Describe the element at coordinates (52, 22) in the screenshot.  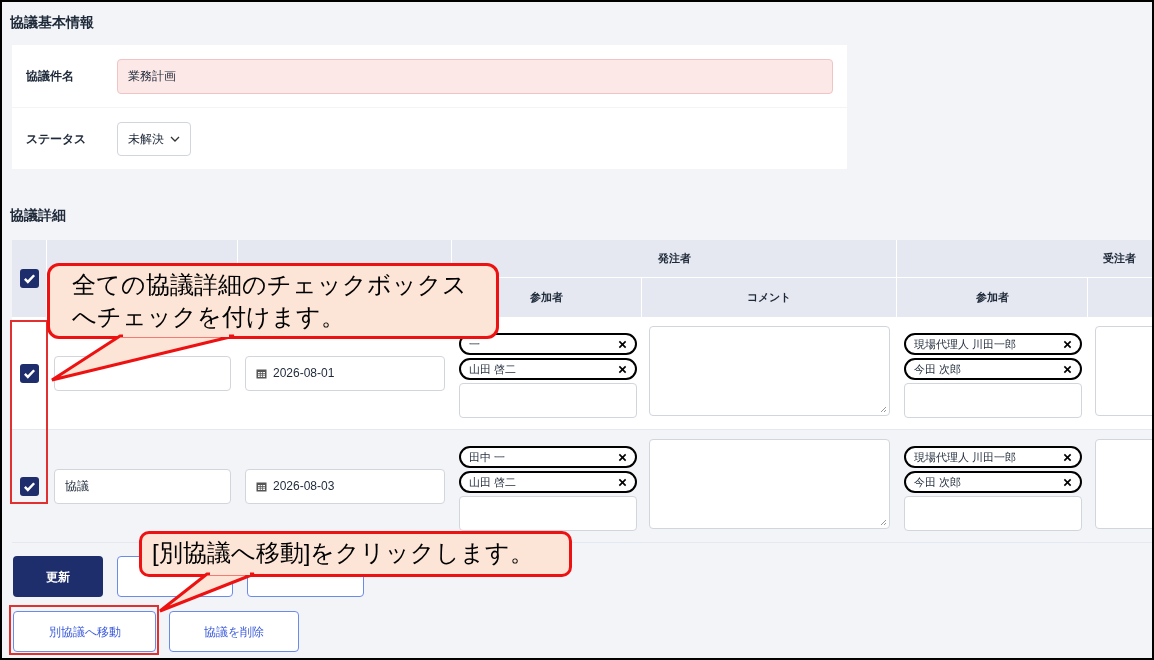
I see `section-title: 協議基本情報` at that location.